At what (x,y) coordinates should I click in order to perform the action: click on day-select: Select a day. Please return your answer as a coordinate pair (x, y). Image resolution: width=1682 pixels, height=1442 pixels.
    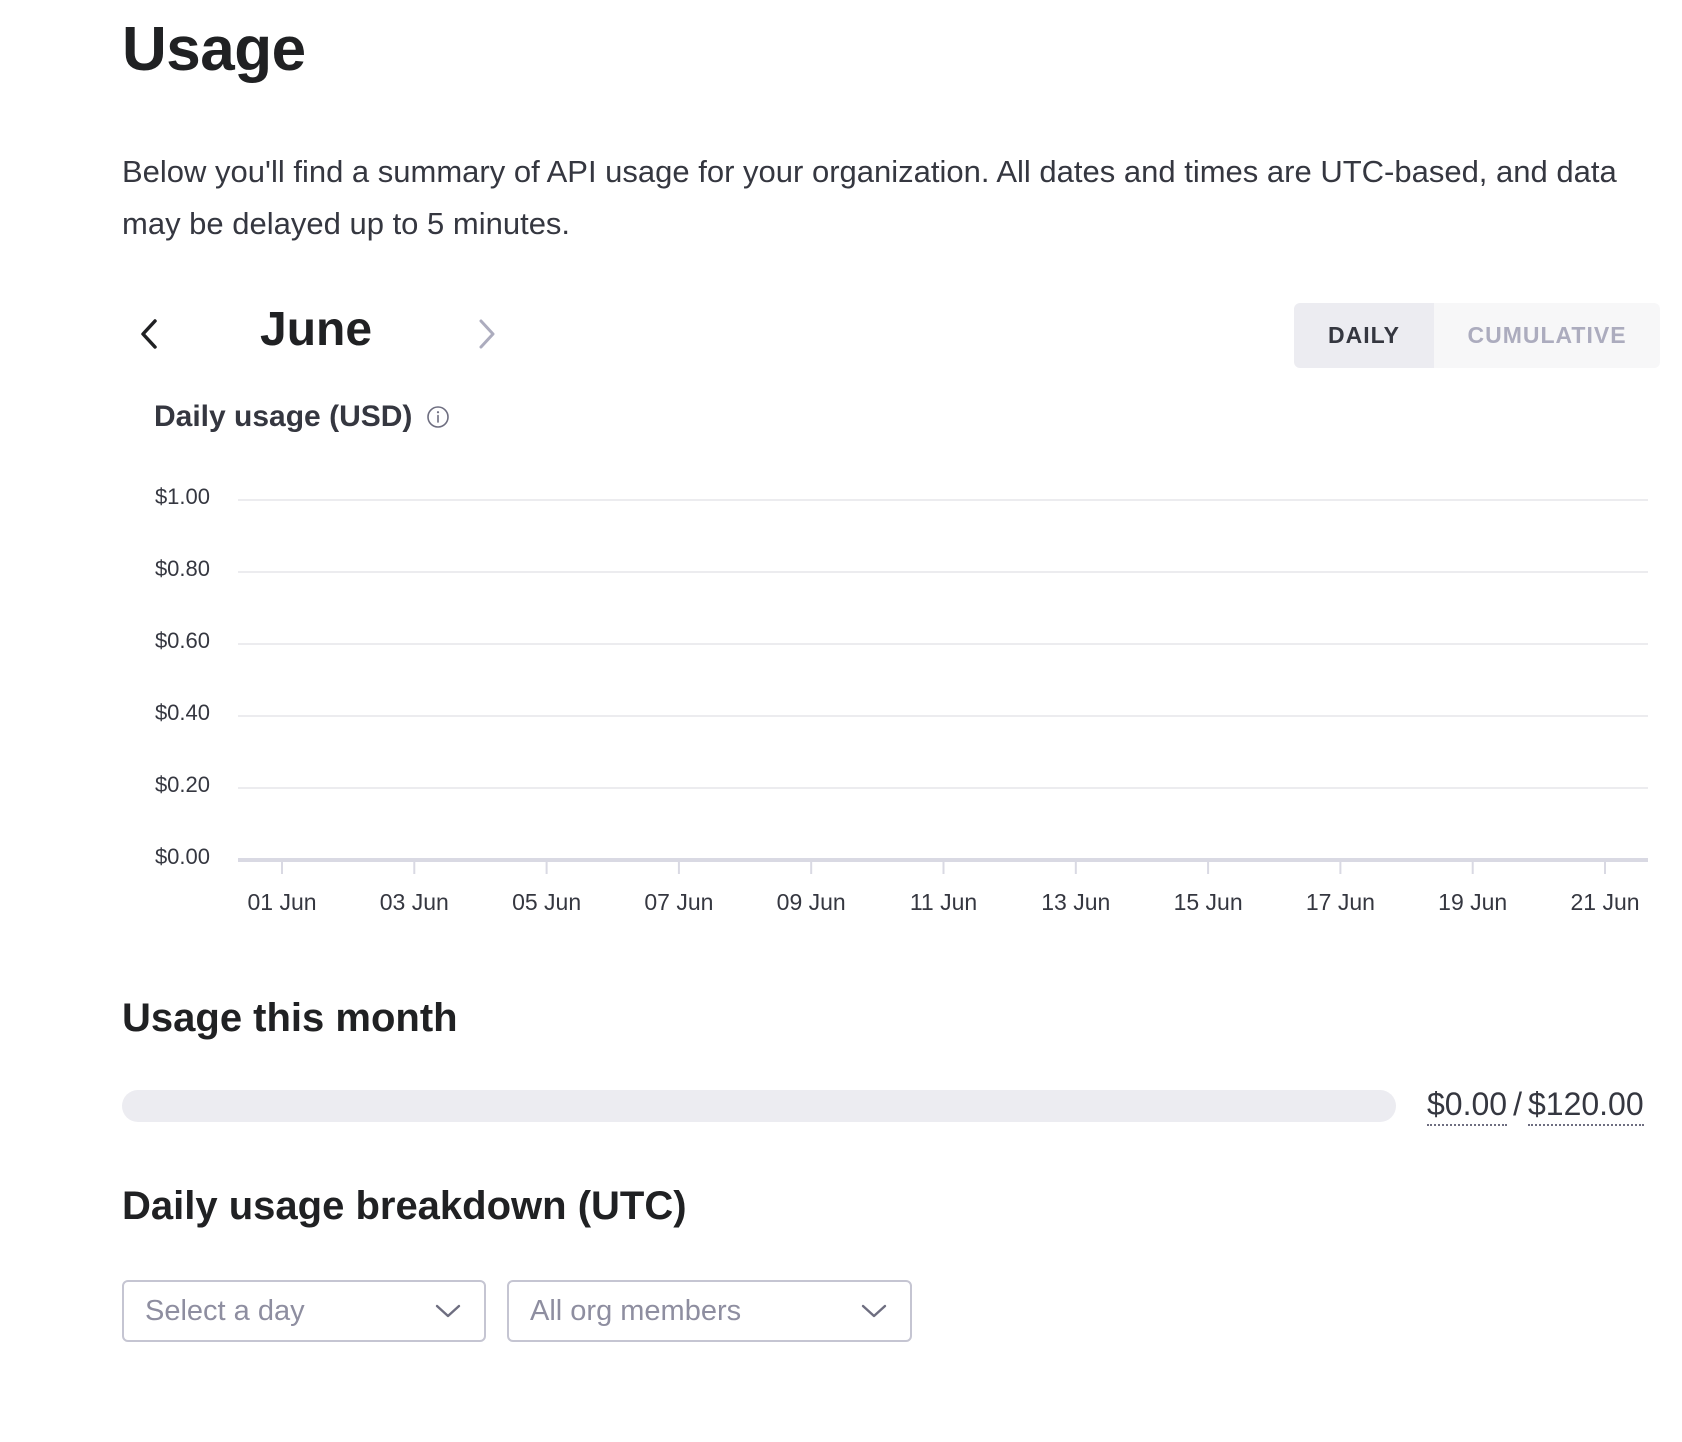
    Looking at the image, I should click on (304, 1311).